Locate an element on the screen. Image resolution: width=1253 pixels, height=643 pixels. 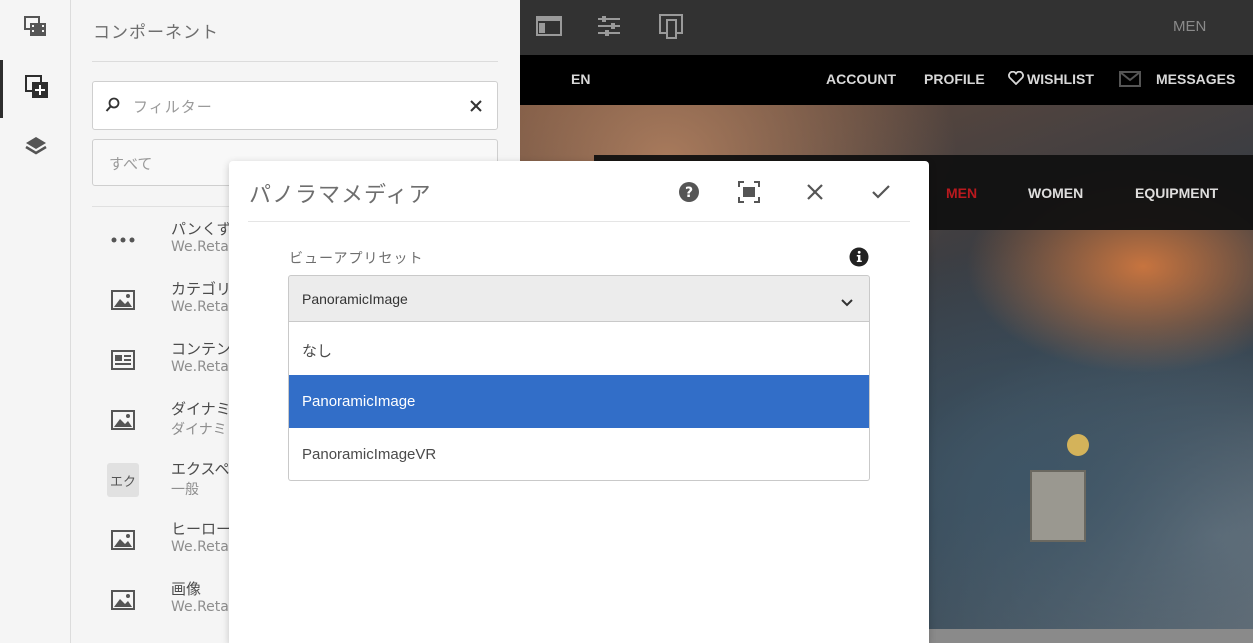
utility-nav: EN ACCOUNT PROFILE WISHLIST MESSAGES is located at coordinates (886, 80).